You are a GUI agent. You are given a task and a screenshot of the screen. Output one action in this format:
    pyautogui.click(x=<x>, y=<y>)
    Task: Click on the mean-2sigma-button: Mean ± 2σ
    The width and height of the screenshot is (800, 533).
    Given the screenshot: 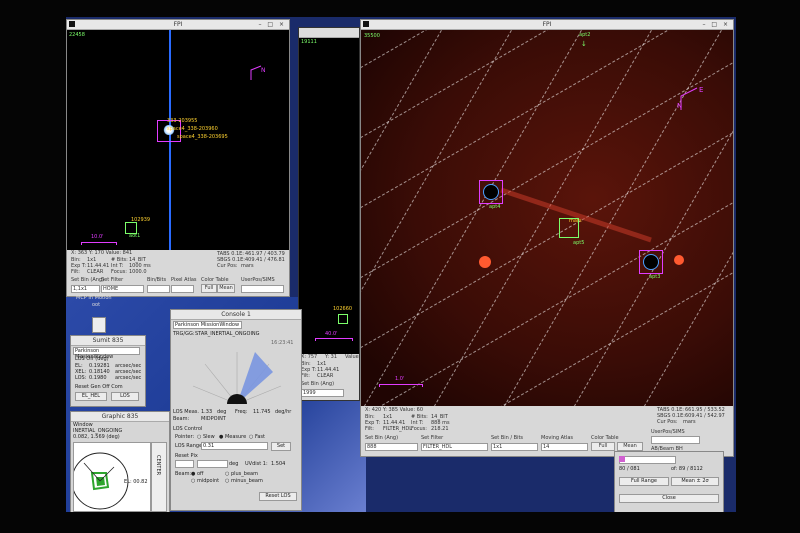 What is the action you would take?
    pyautogui.click(x=695, y=481)
    